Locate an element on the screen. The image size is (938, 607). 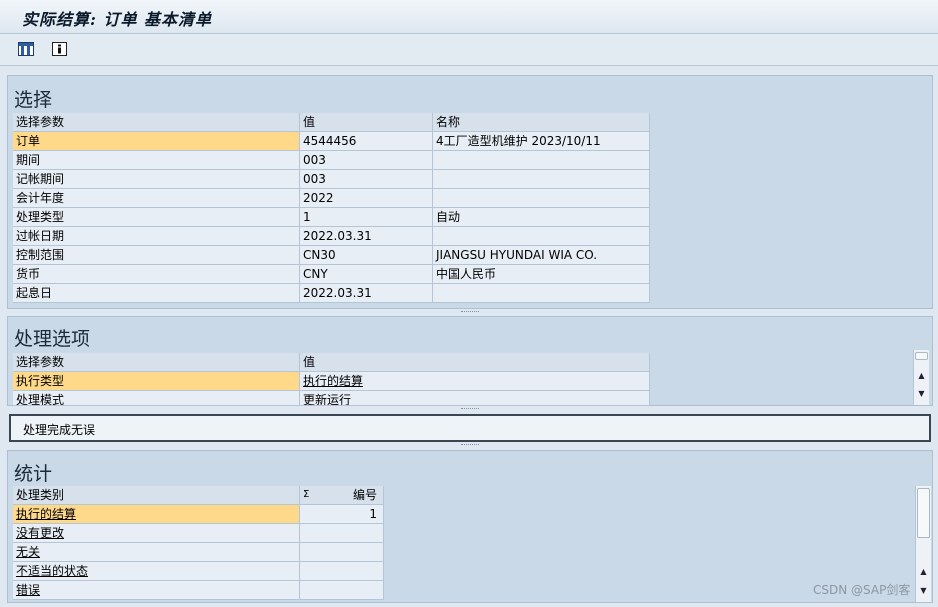
value-cell: CN30 is located at coordinates (366, 255).